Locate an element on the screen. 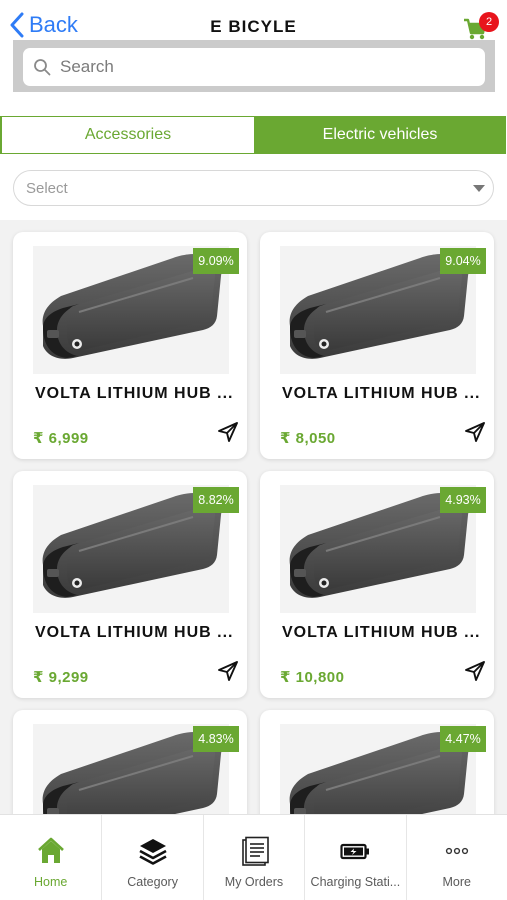  product-card: 9.04% VOLTA LITHIUM HUB ... ₹ 8,050 is located at coordinates (377, 345).